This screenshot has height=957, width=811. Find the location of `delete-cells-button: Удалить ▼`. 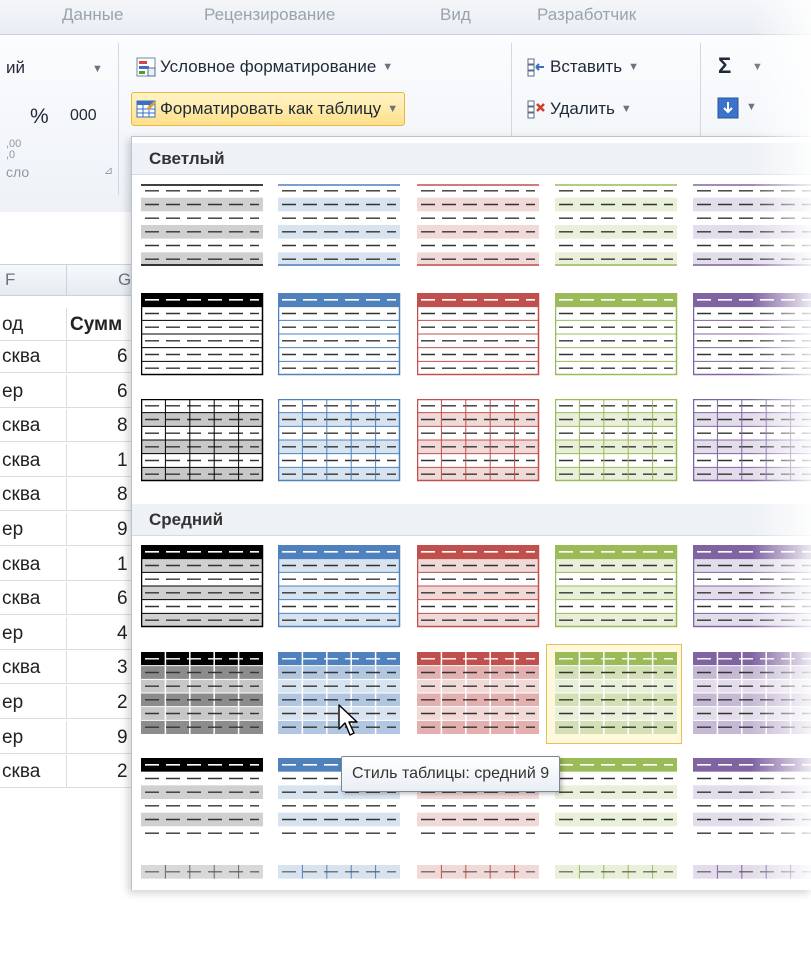

delete-cells-button: Удалить ▼ is located at coordinates (579, 109).